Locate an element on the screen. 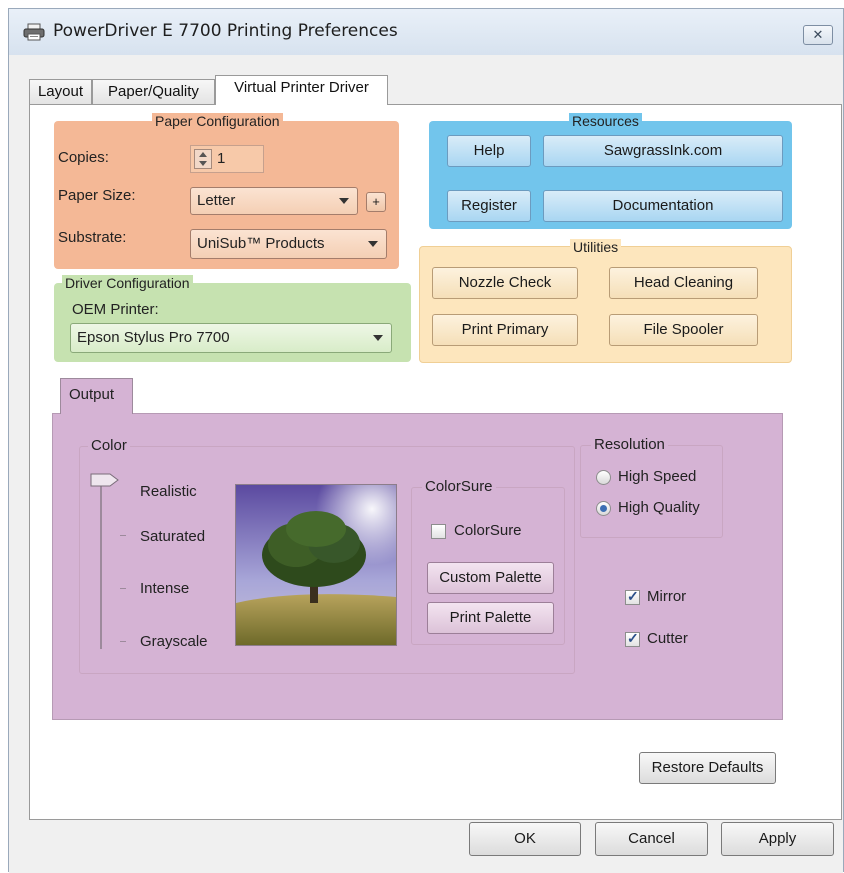 The width and height of the screenshot is (844, 873). cancel-button: Cancel is located at coordinates (651, 839).